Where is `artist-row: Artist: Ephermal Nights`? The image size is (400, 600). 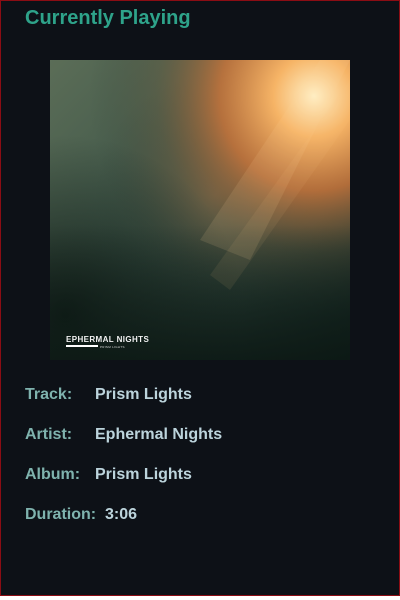 artist-row: Artist: Ephermal Nights is located at coordinates (123, 435).